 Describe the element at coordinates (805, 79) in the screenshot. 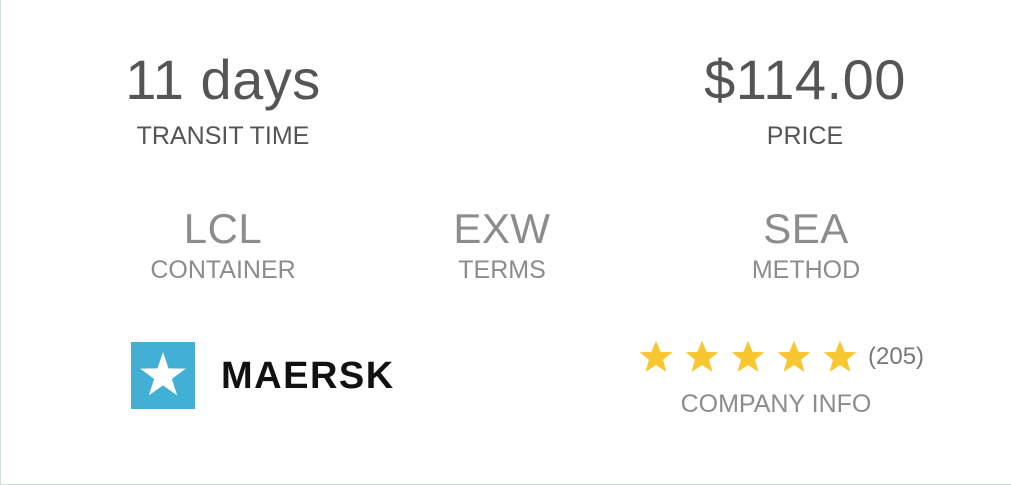

I see `price-value: $114.00` at that location.